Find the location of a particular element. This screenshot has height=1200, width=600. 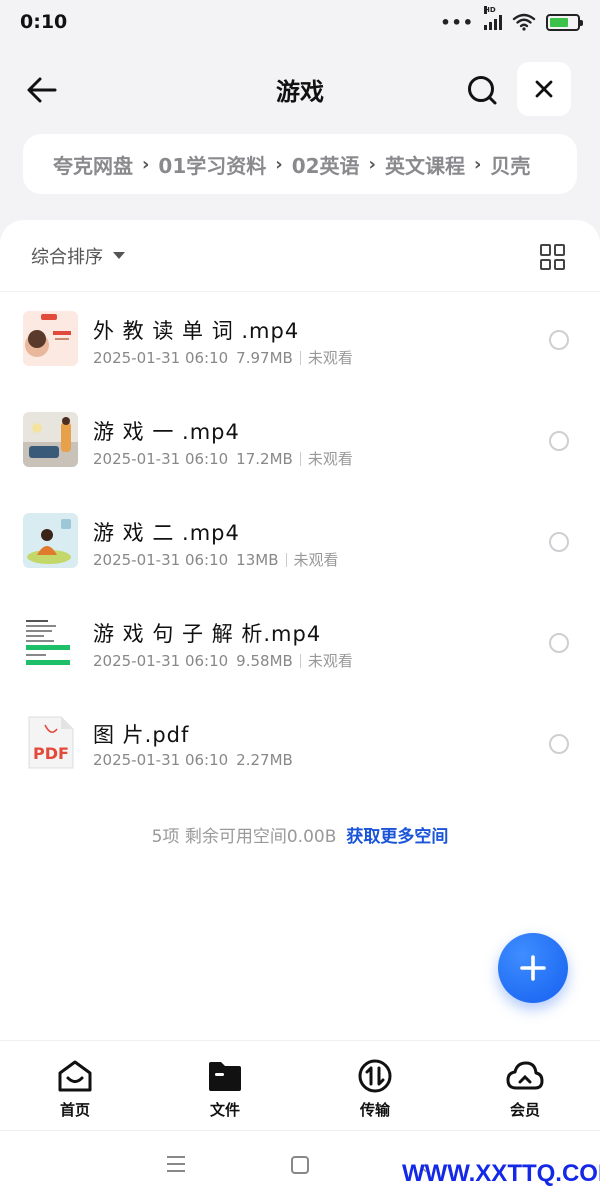

bottom-nav: 首页 文件 传输 会员 is located at coordinates (300, 1085).